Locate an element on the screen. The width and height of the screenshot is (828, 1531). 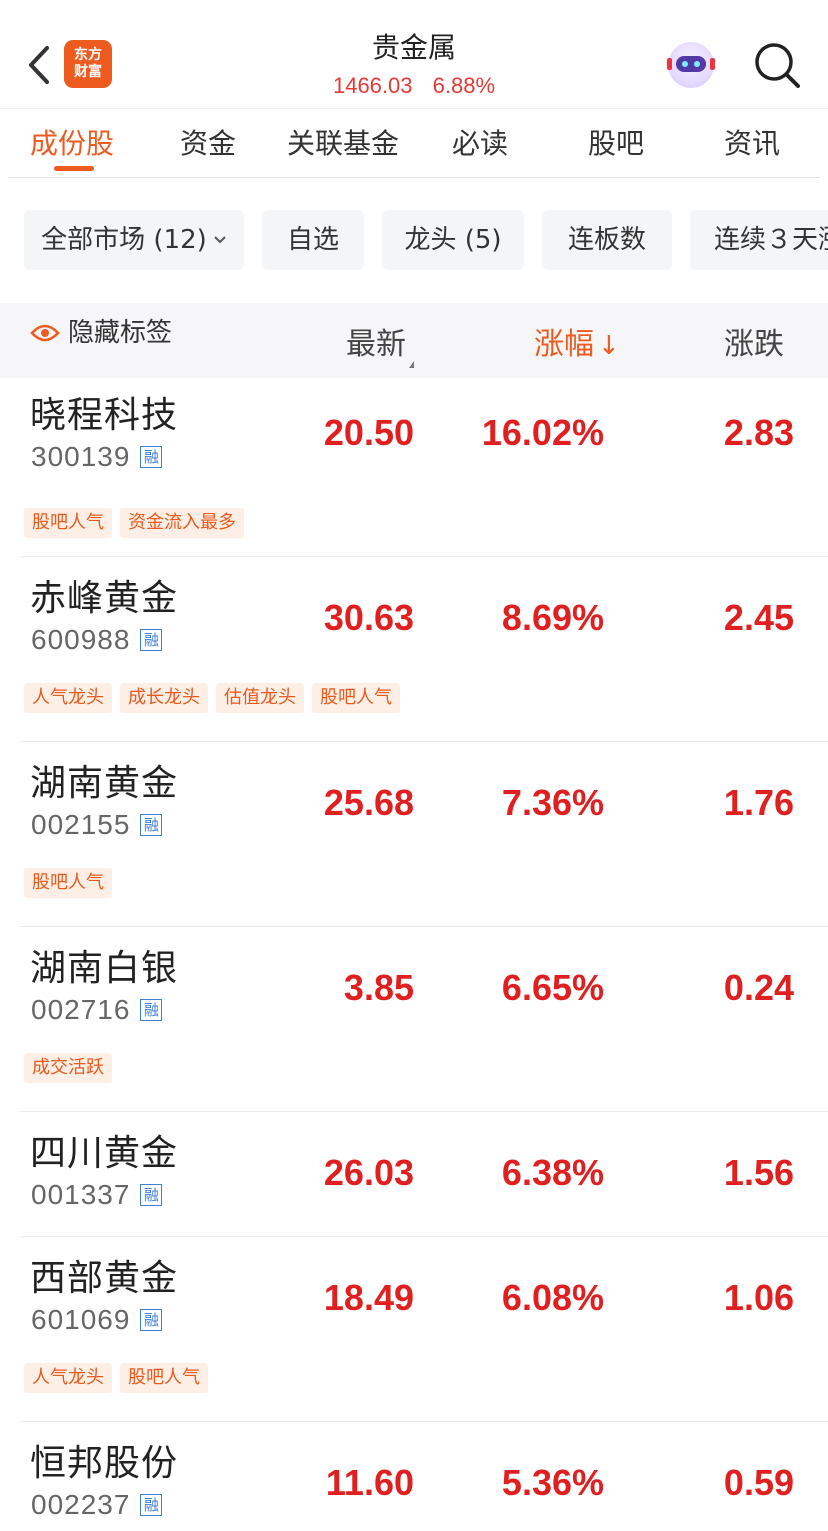
change-amount: 0.59 is located at coordinates (758, 1482).